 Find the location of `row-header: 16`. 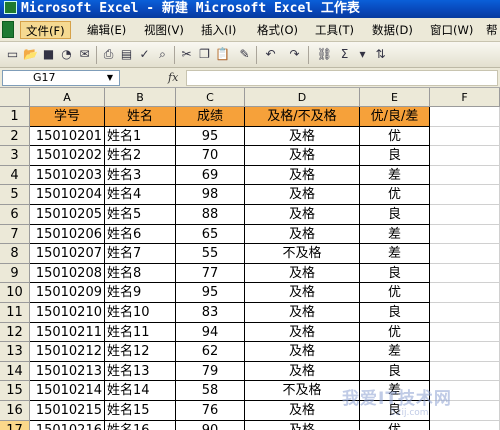

row-header: 16 is located at coordinates (15, 411).